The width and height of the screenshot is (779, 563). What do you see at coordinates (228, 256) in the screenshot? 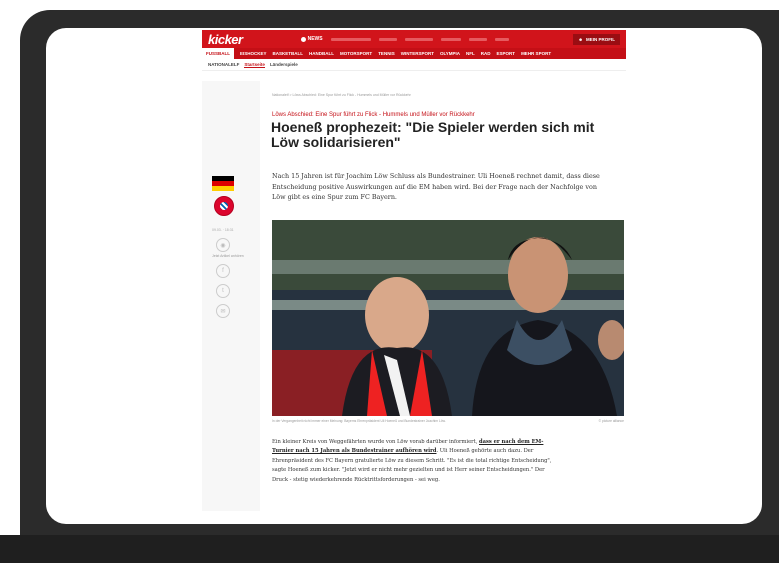
I see `listen-label: Jetzt Artikel anhören` at bounding box center [228, 256].